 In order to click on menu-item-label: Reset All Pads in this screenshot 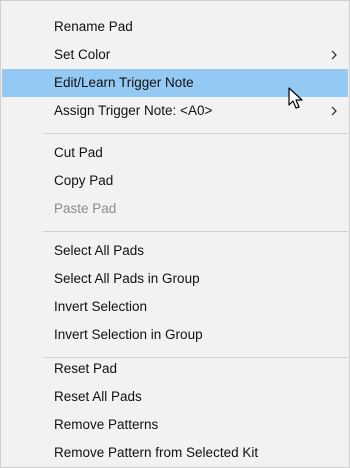, I will do `click(98, 396)`.